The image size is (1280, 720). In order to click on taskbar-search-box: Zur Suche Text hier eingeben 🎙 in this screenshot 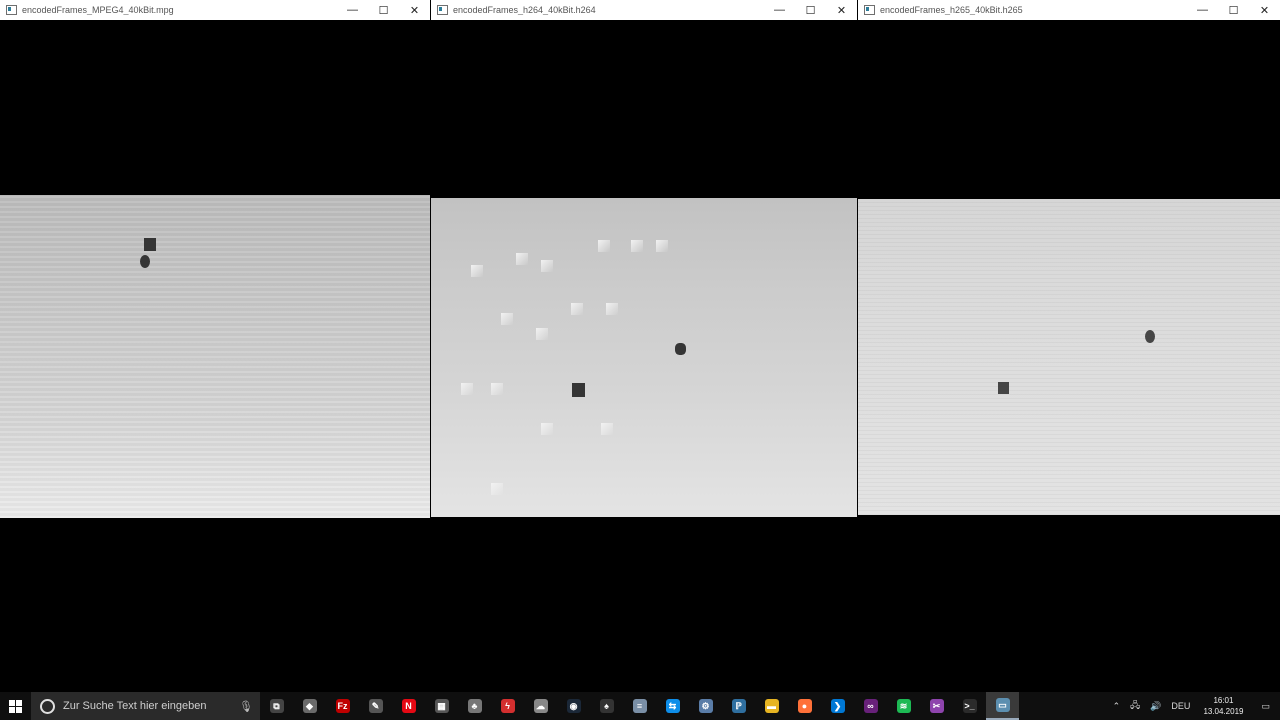, I will do `click(145, 706)`.